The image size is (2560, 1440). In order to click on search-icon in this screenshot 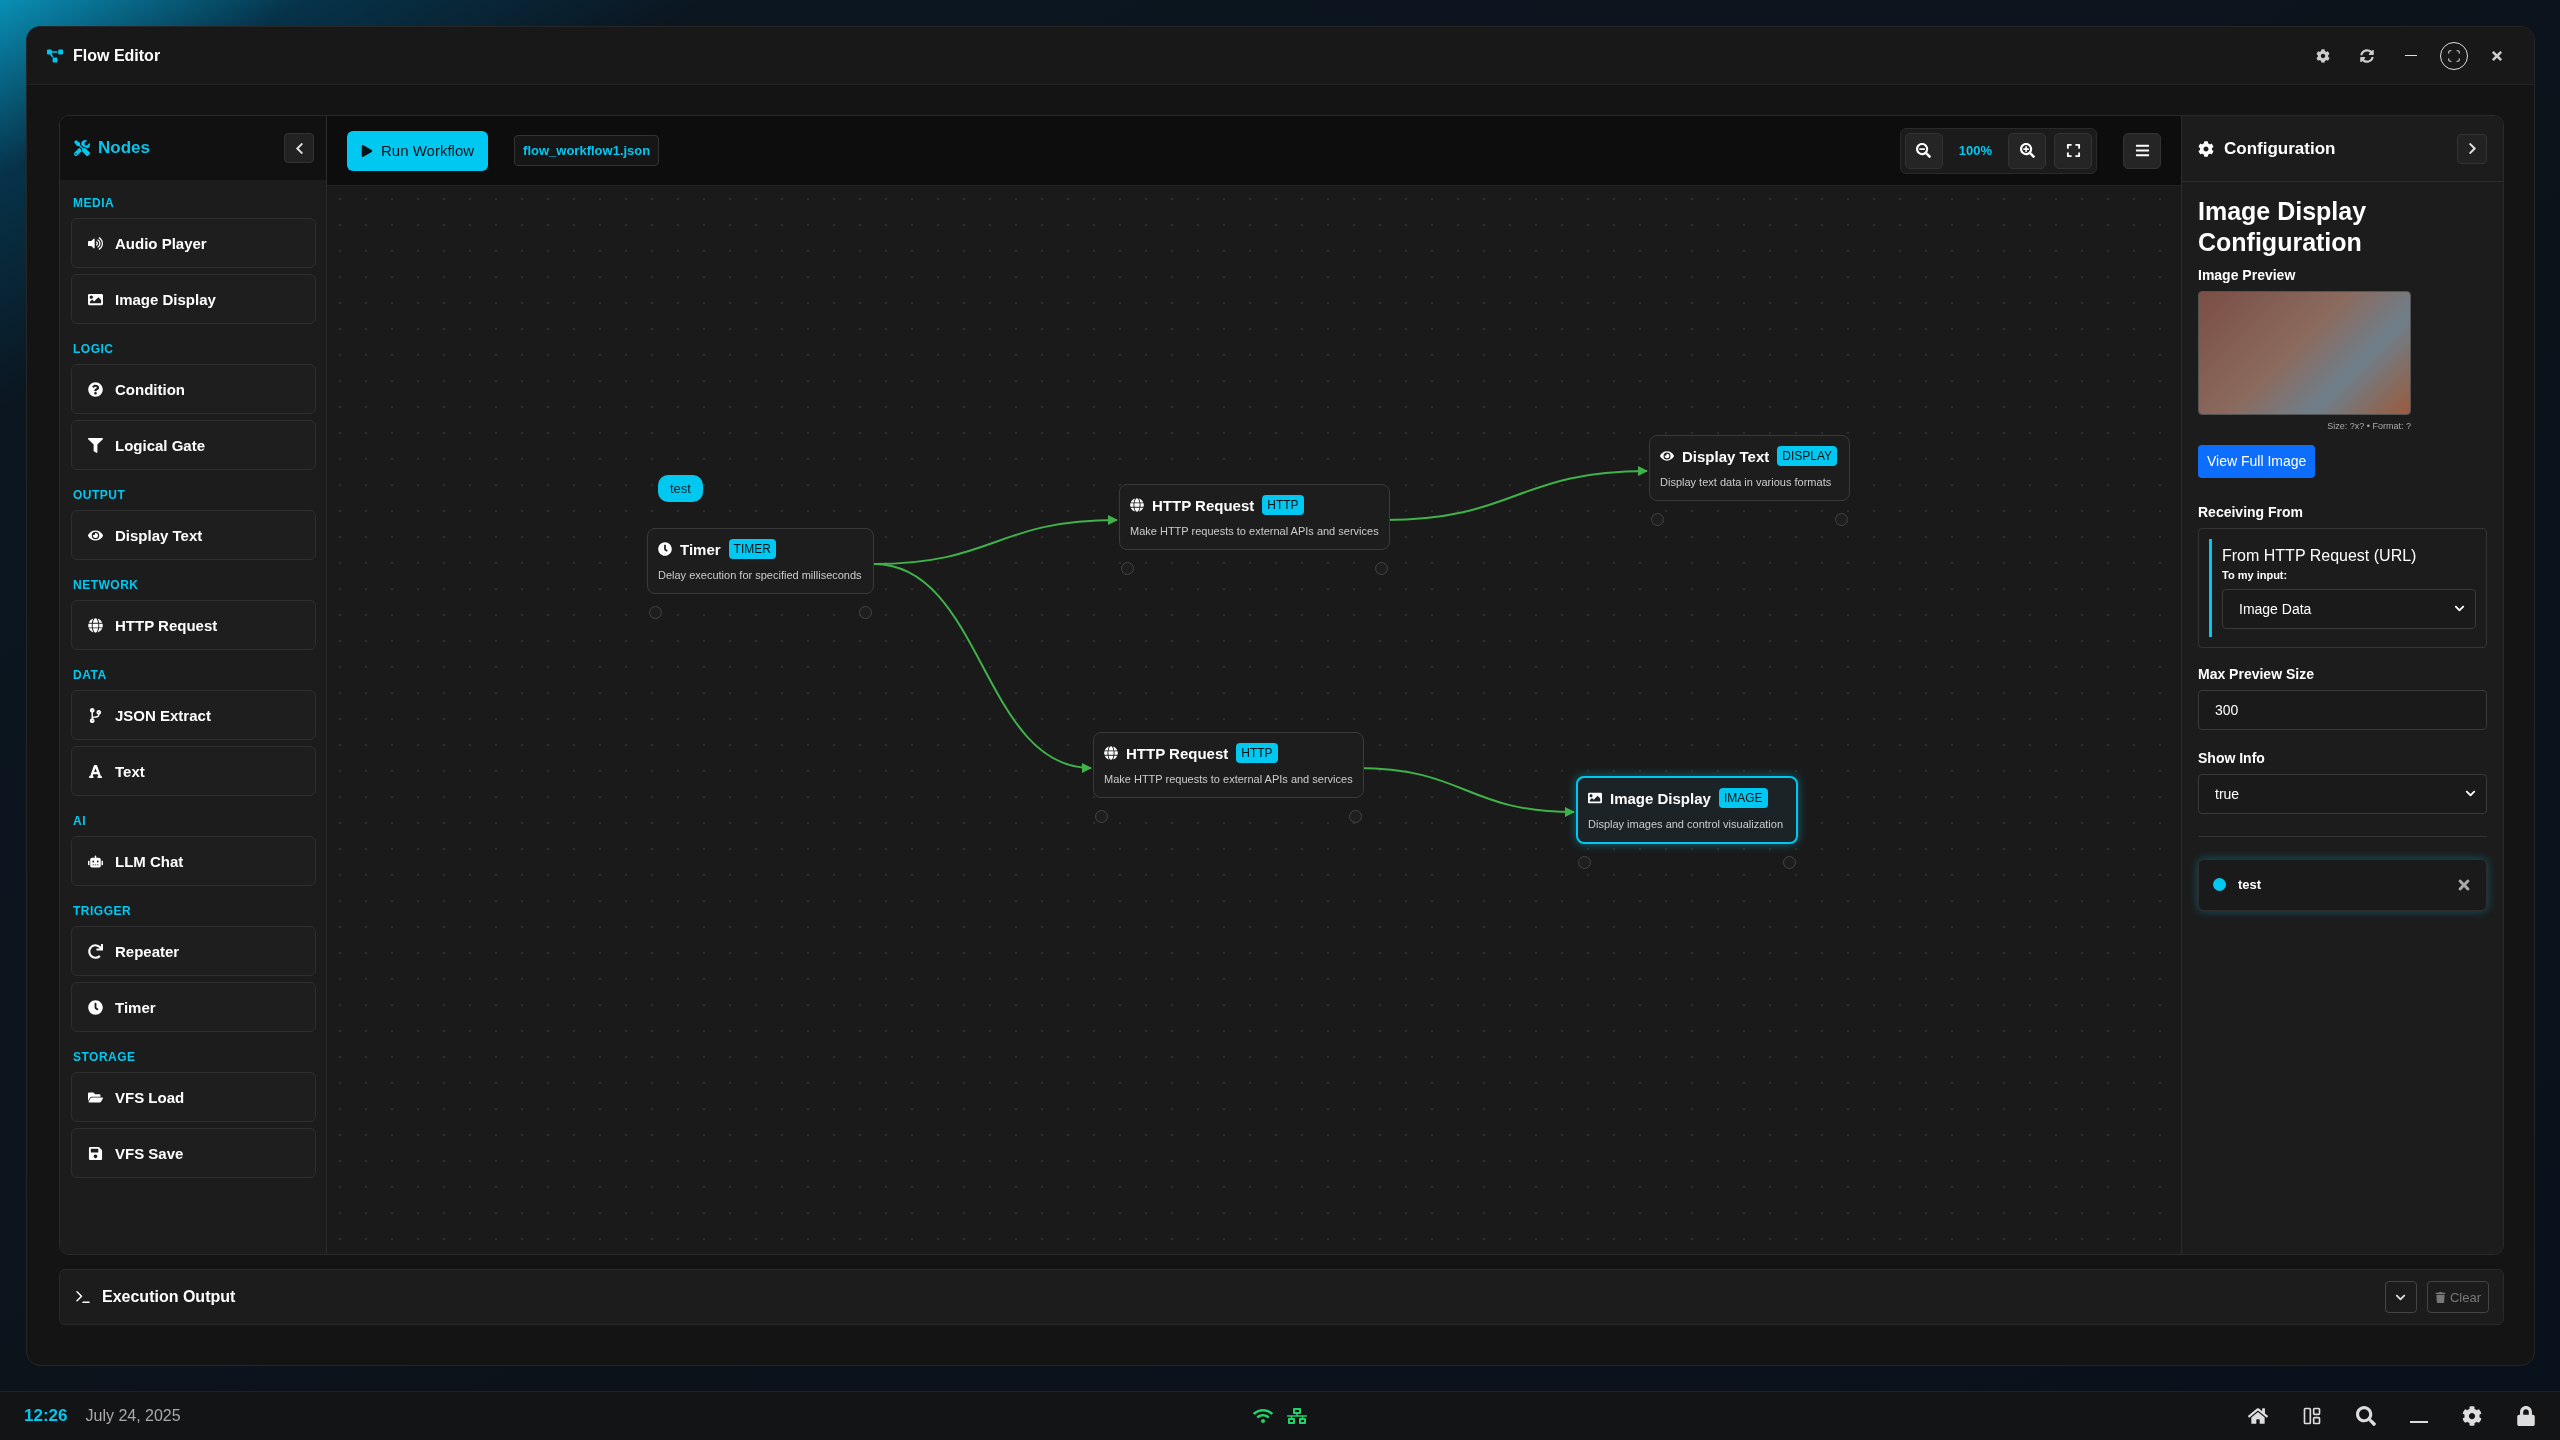, I will do `click(2366, 1416)`.